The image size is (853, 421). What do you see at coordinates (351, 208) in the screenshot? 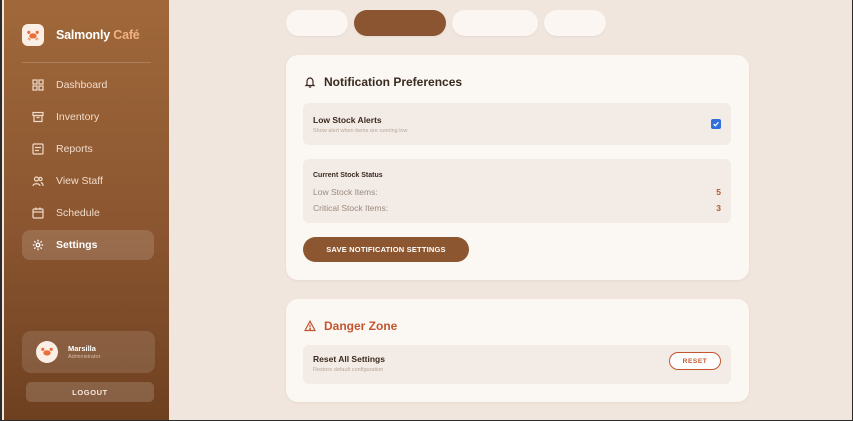
I see `critical-stock-items-label: Critical Stock Items:` at bounding box center [351, 208].